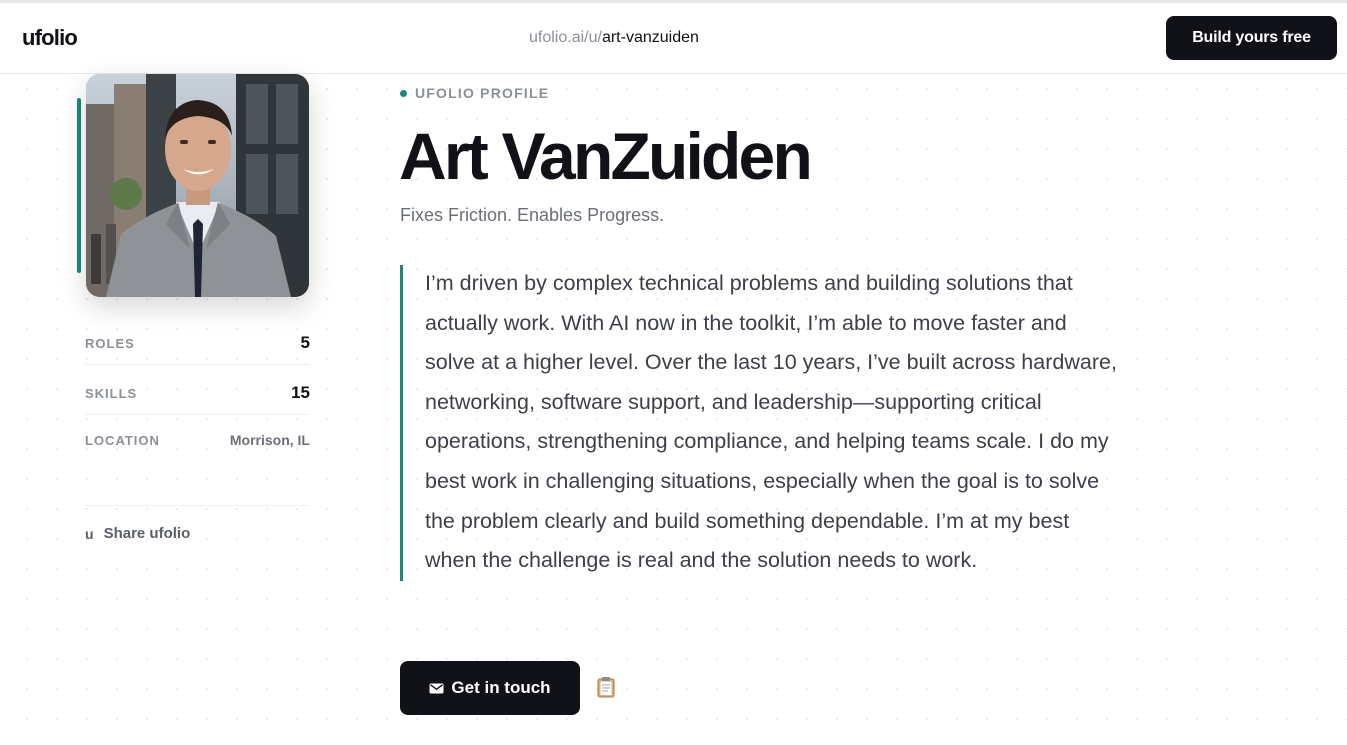  What do you see at coordinates (79, 185) in the screenshot?
I see `photo-accent-bar` at bounding box center [79, 185].